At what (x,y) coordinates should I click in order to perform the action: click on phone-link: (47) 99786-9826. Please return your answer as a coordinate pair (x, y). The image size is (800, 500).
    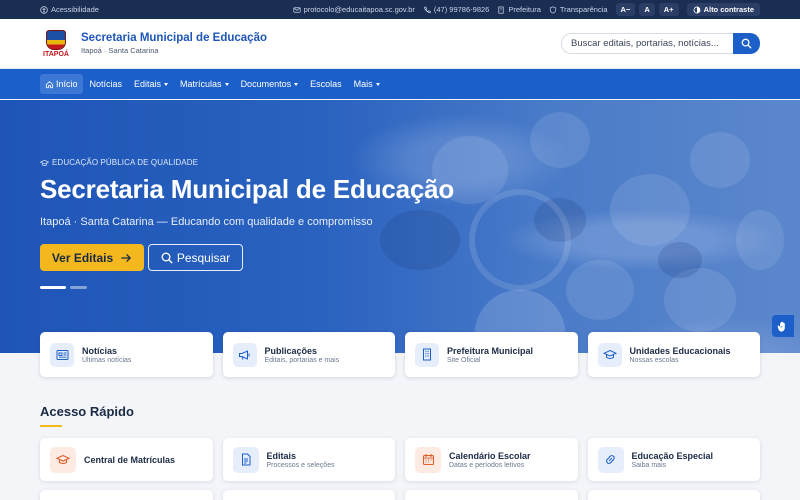
    Looking at the image, I should click on (456, 9).